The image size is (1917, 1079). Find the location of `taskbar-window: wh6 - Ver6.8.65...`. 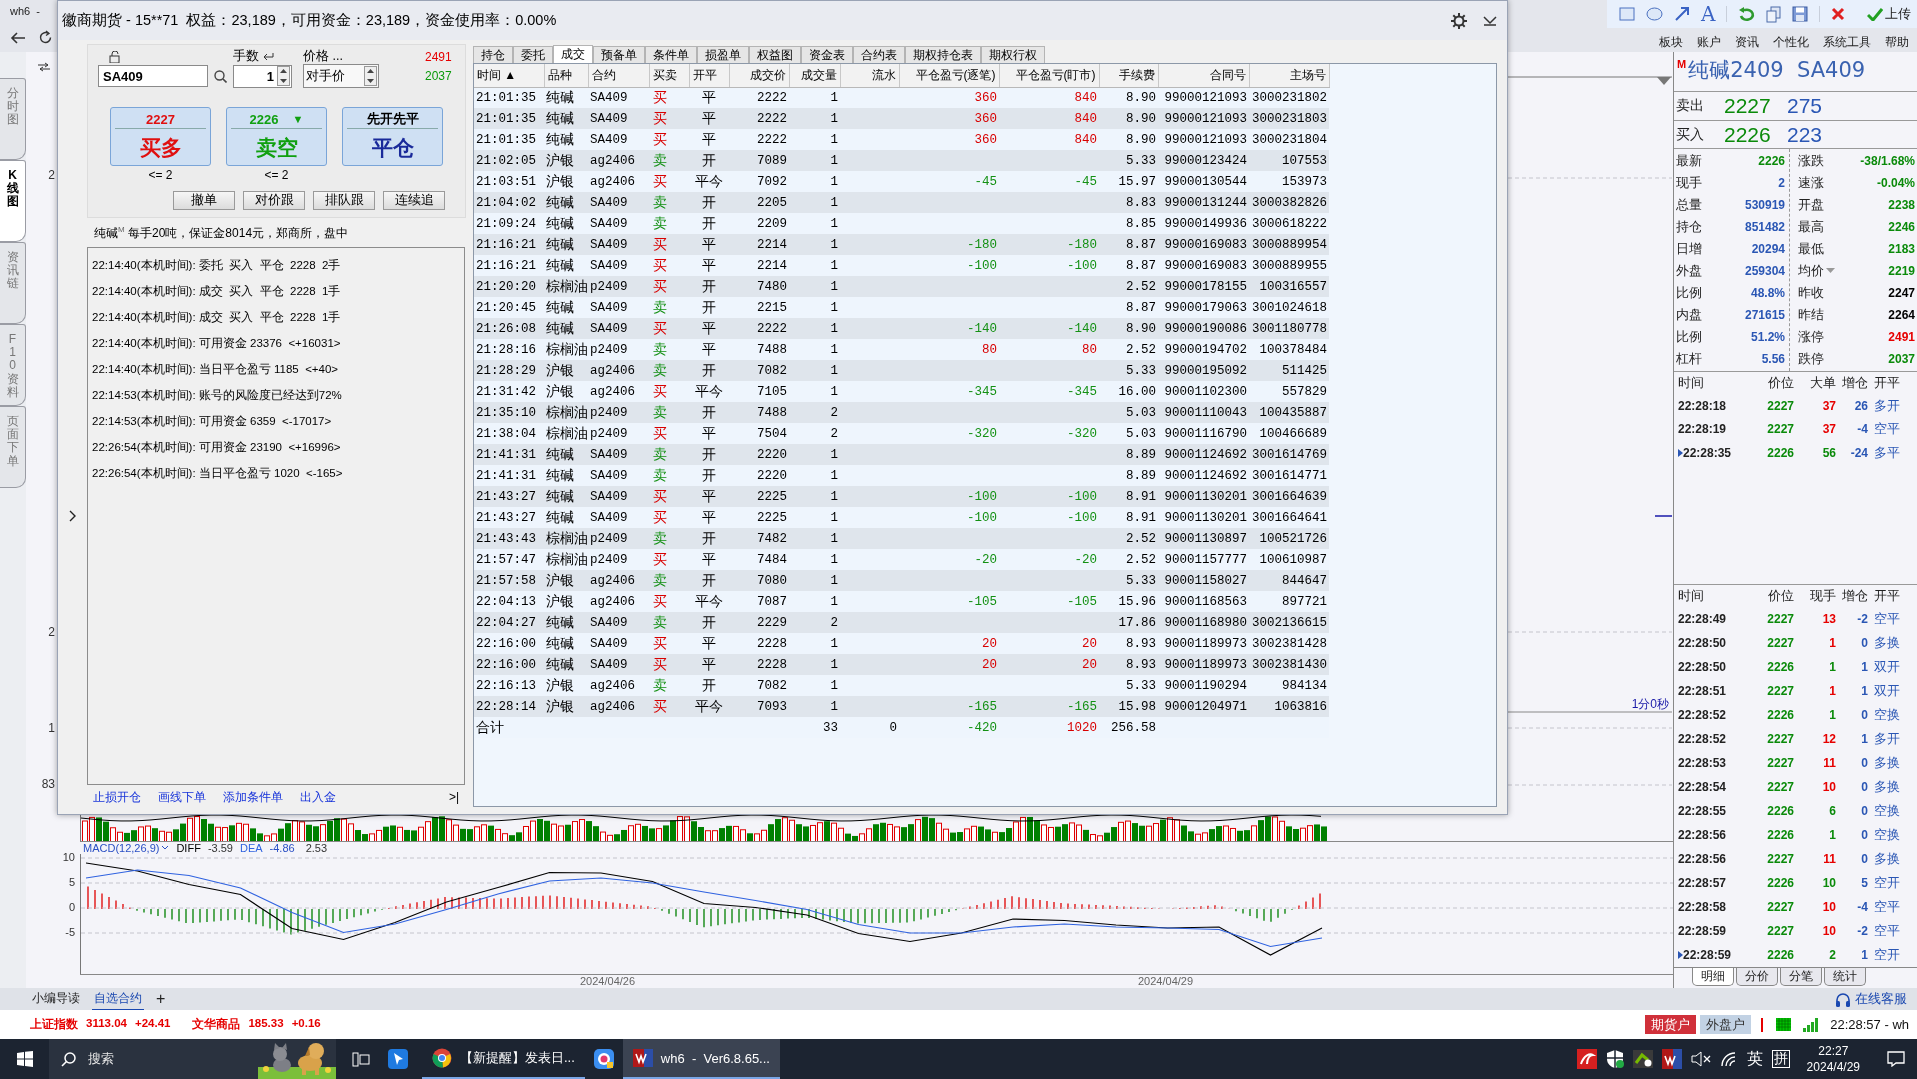

taskbar-window: wh6 - Ver6.8.65... is located at coordinates (701, 1059).